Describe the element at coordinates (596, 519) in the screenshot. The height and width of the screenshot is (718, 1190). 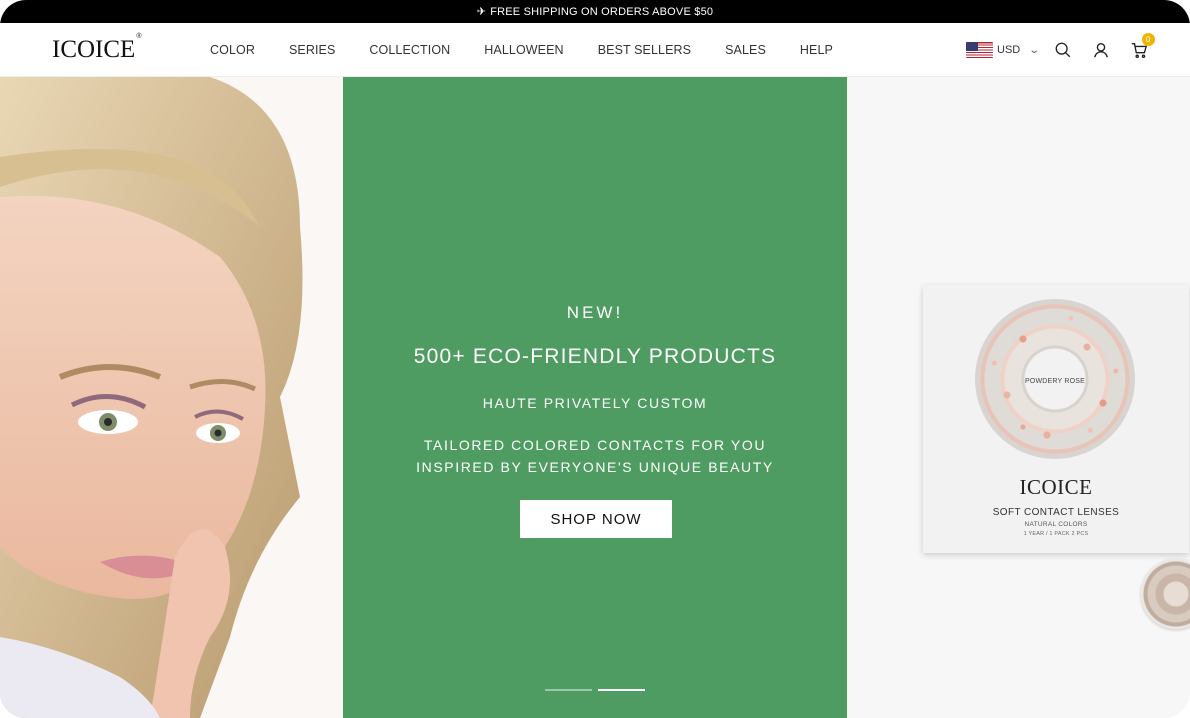
I see `shop-now-button: SHOP NOW` at that location.